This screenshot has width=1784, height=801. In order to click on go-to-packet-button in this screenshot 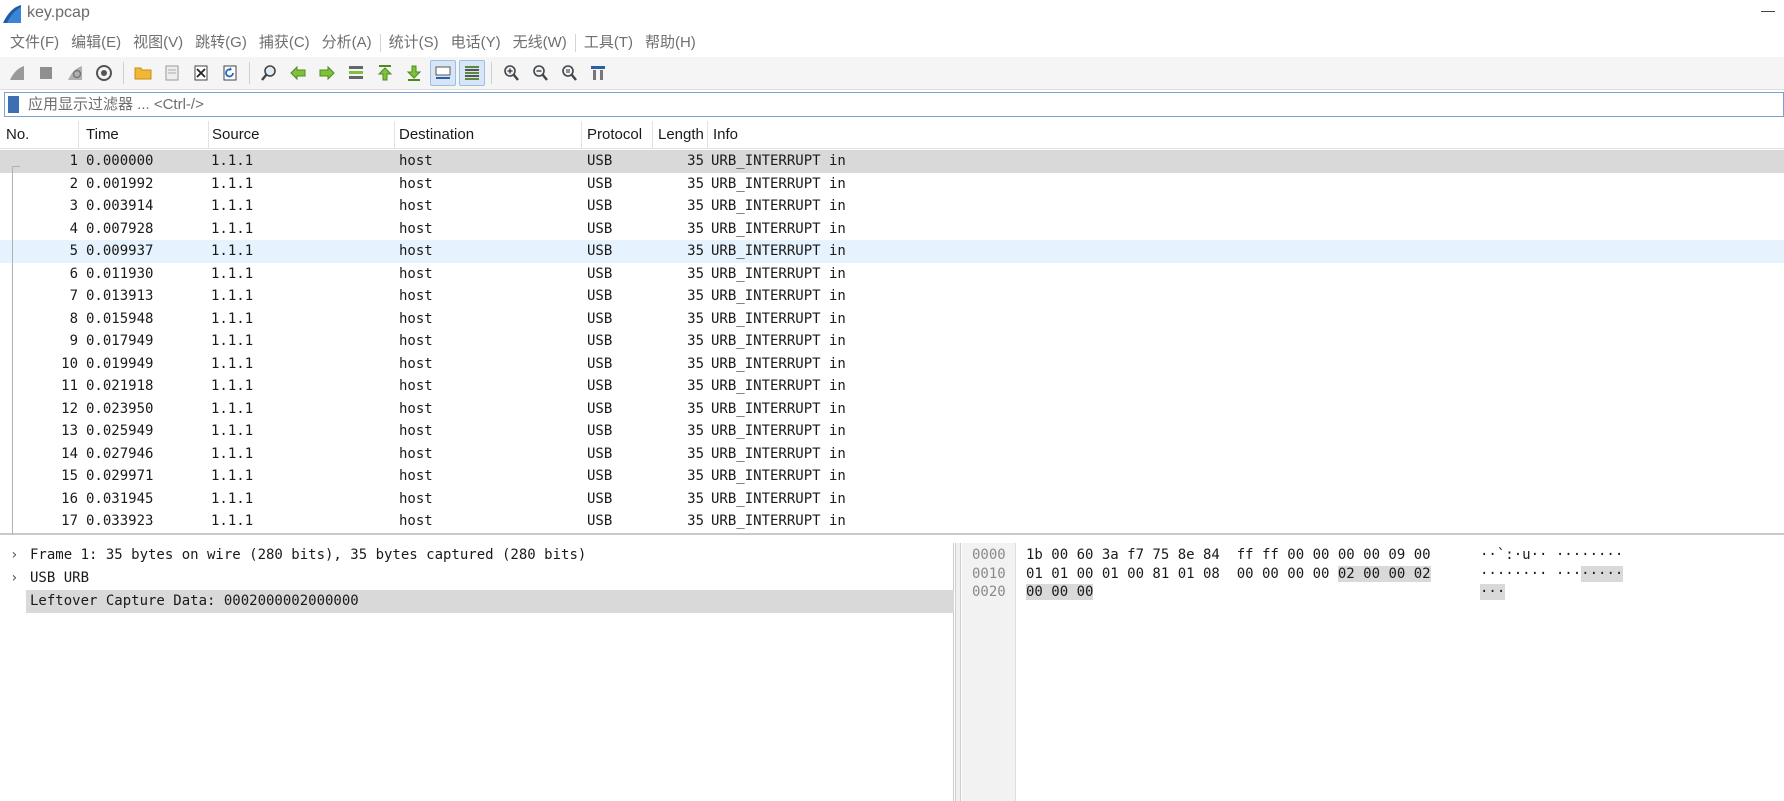, I will do `click(356, 73)`.